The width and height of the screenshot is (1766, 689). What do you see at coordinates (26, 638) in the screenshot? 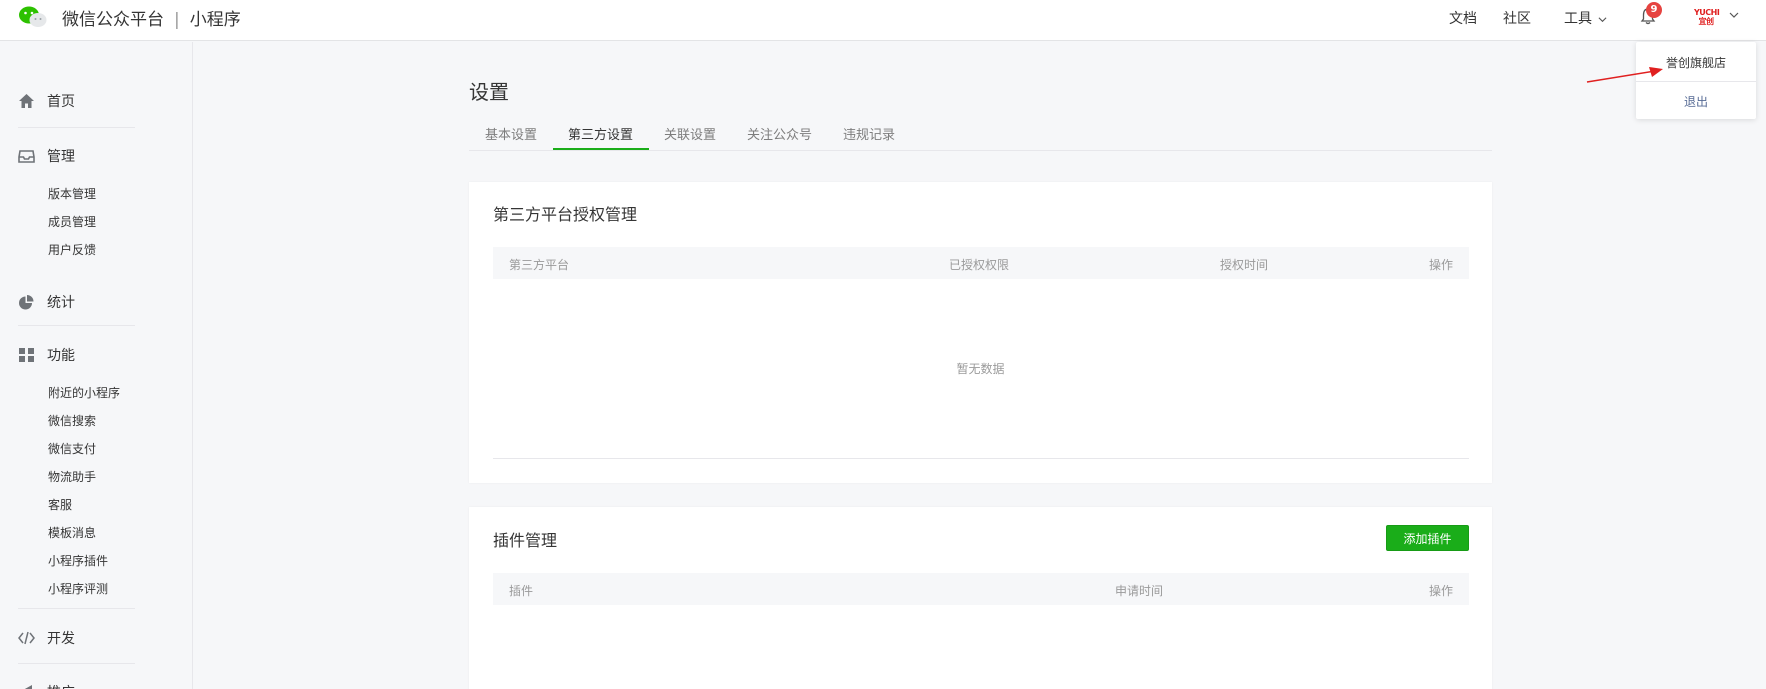
I see `code-icon` at bounding box center [26, 638].